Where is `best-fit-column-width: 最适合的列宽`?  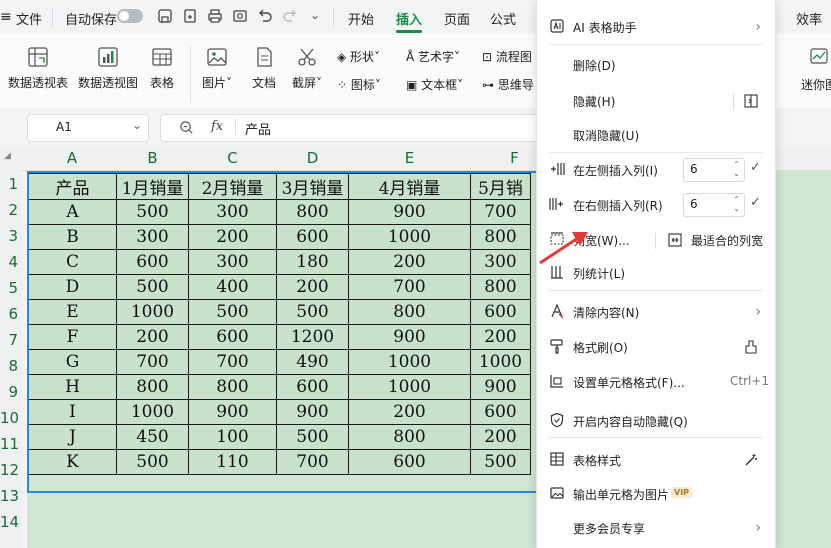 best-fit-column-width: 最适合的列宽 is located at coordinates (727, 240).